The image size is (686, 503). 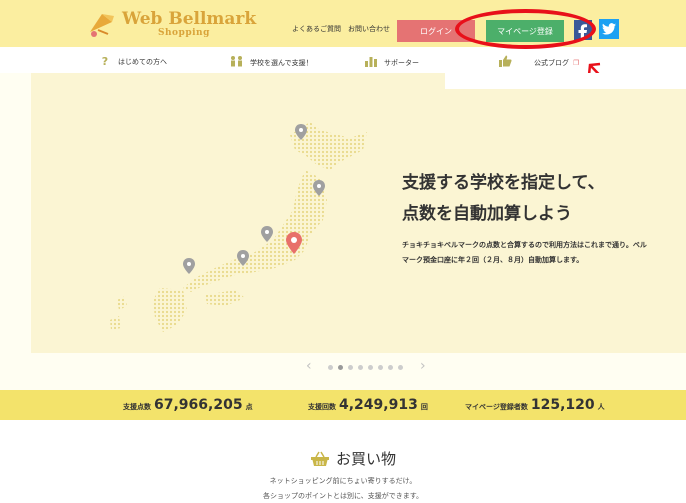 I want to click on shopping-basket-icon, so click(x=320, y=458).